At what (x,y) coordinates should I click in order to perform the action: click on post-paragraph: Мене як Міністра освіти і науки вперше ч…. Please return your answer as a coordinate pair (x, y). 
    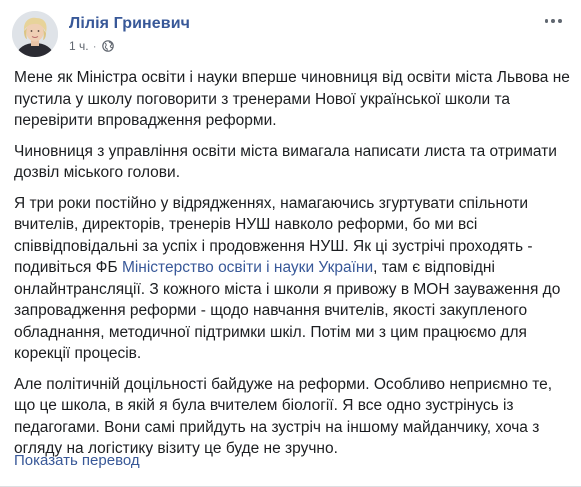
    Looking at the image, I should click on (292, 99).